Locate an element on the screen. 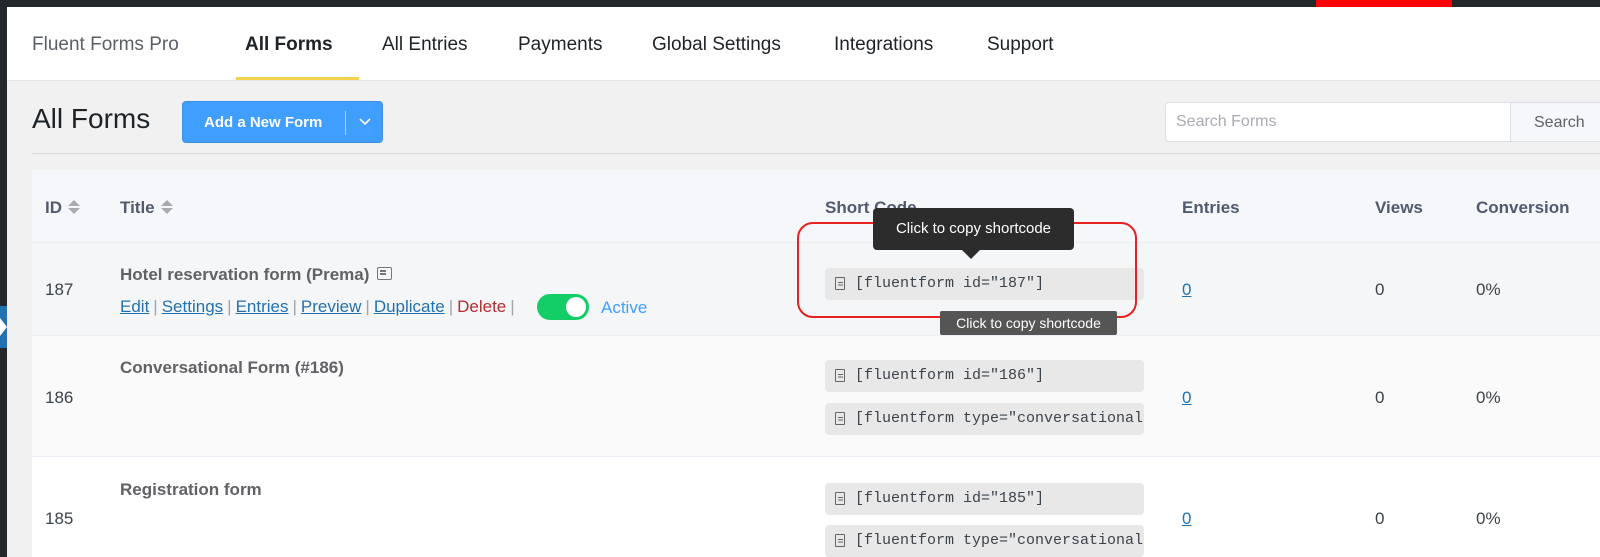 The width and height of the screenshot is (1600, 557). page-title: All Forms is located at coordinates (91, 118).